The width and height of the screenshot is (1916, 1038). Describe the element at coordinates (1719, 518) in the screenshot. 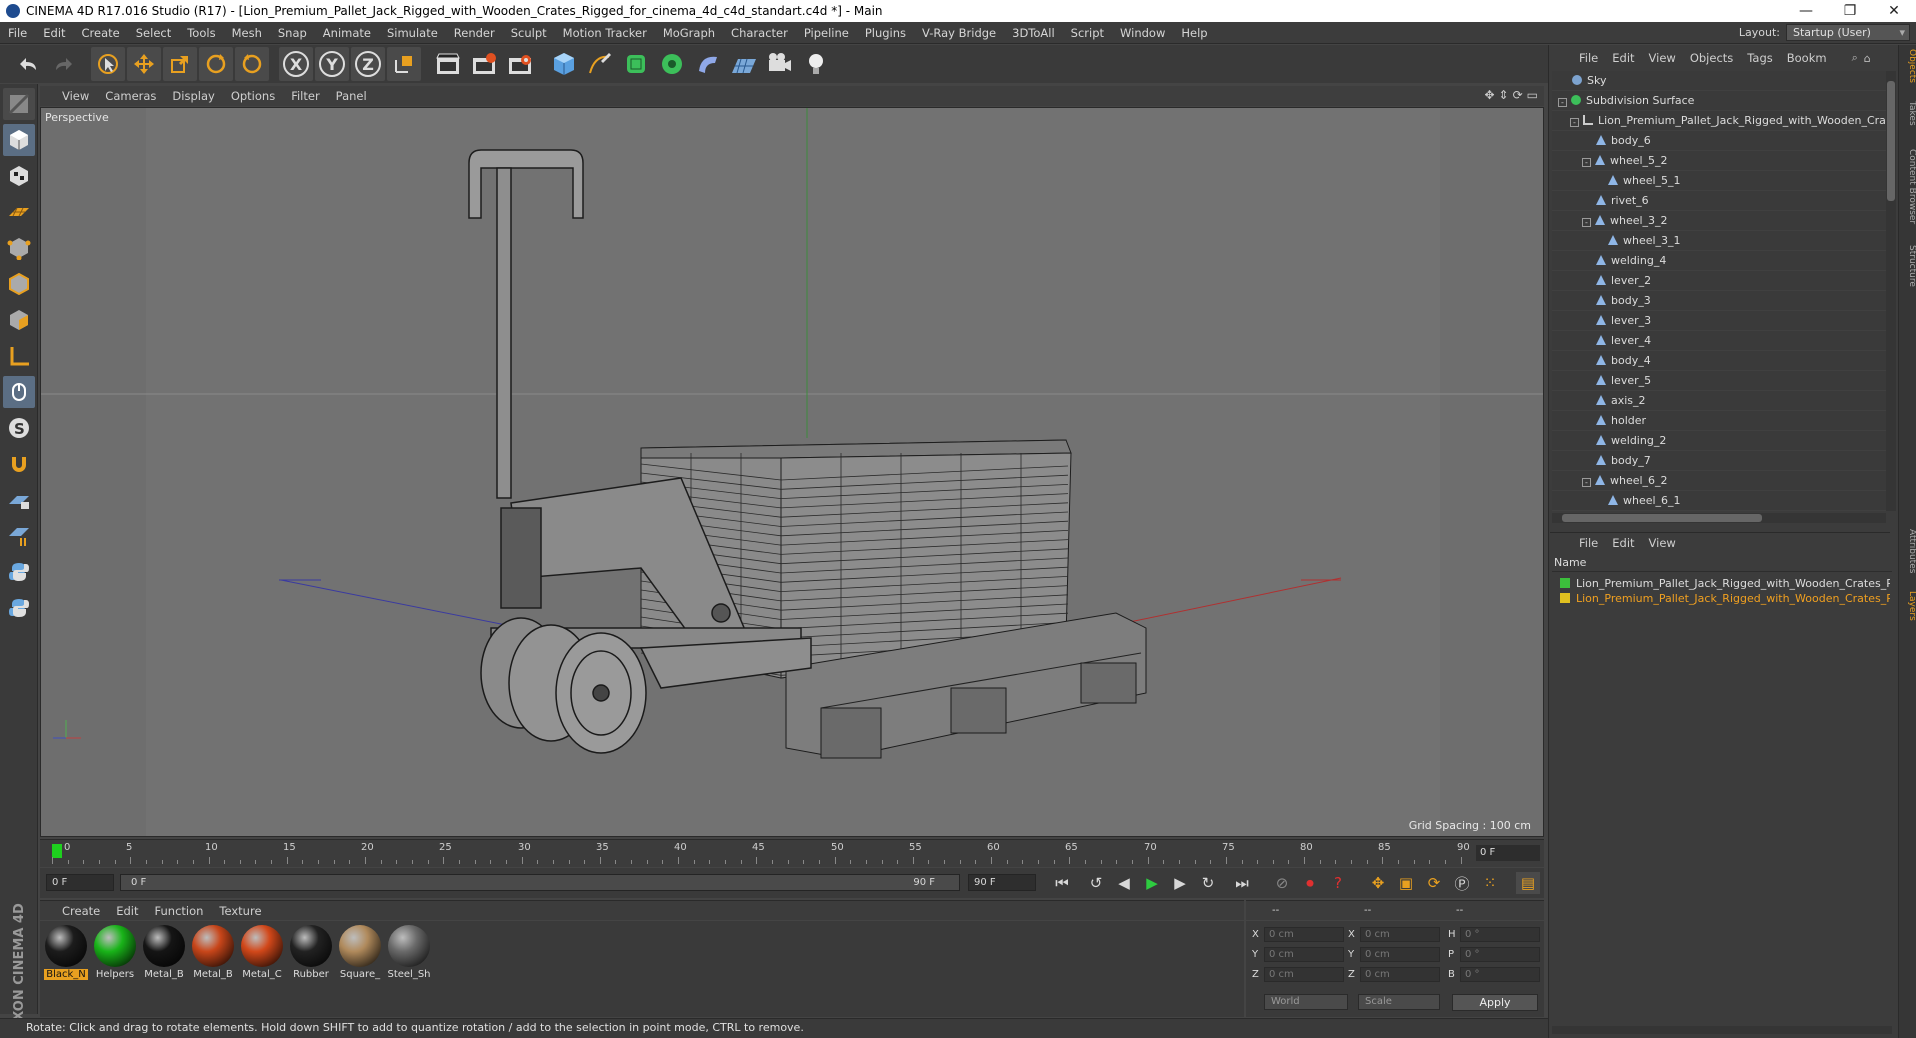

I see `object-tree-horizontal-scrollbar` at that location.